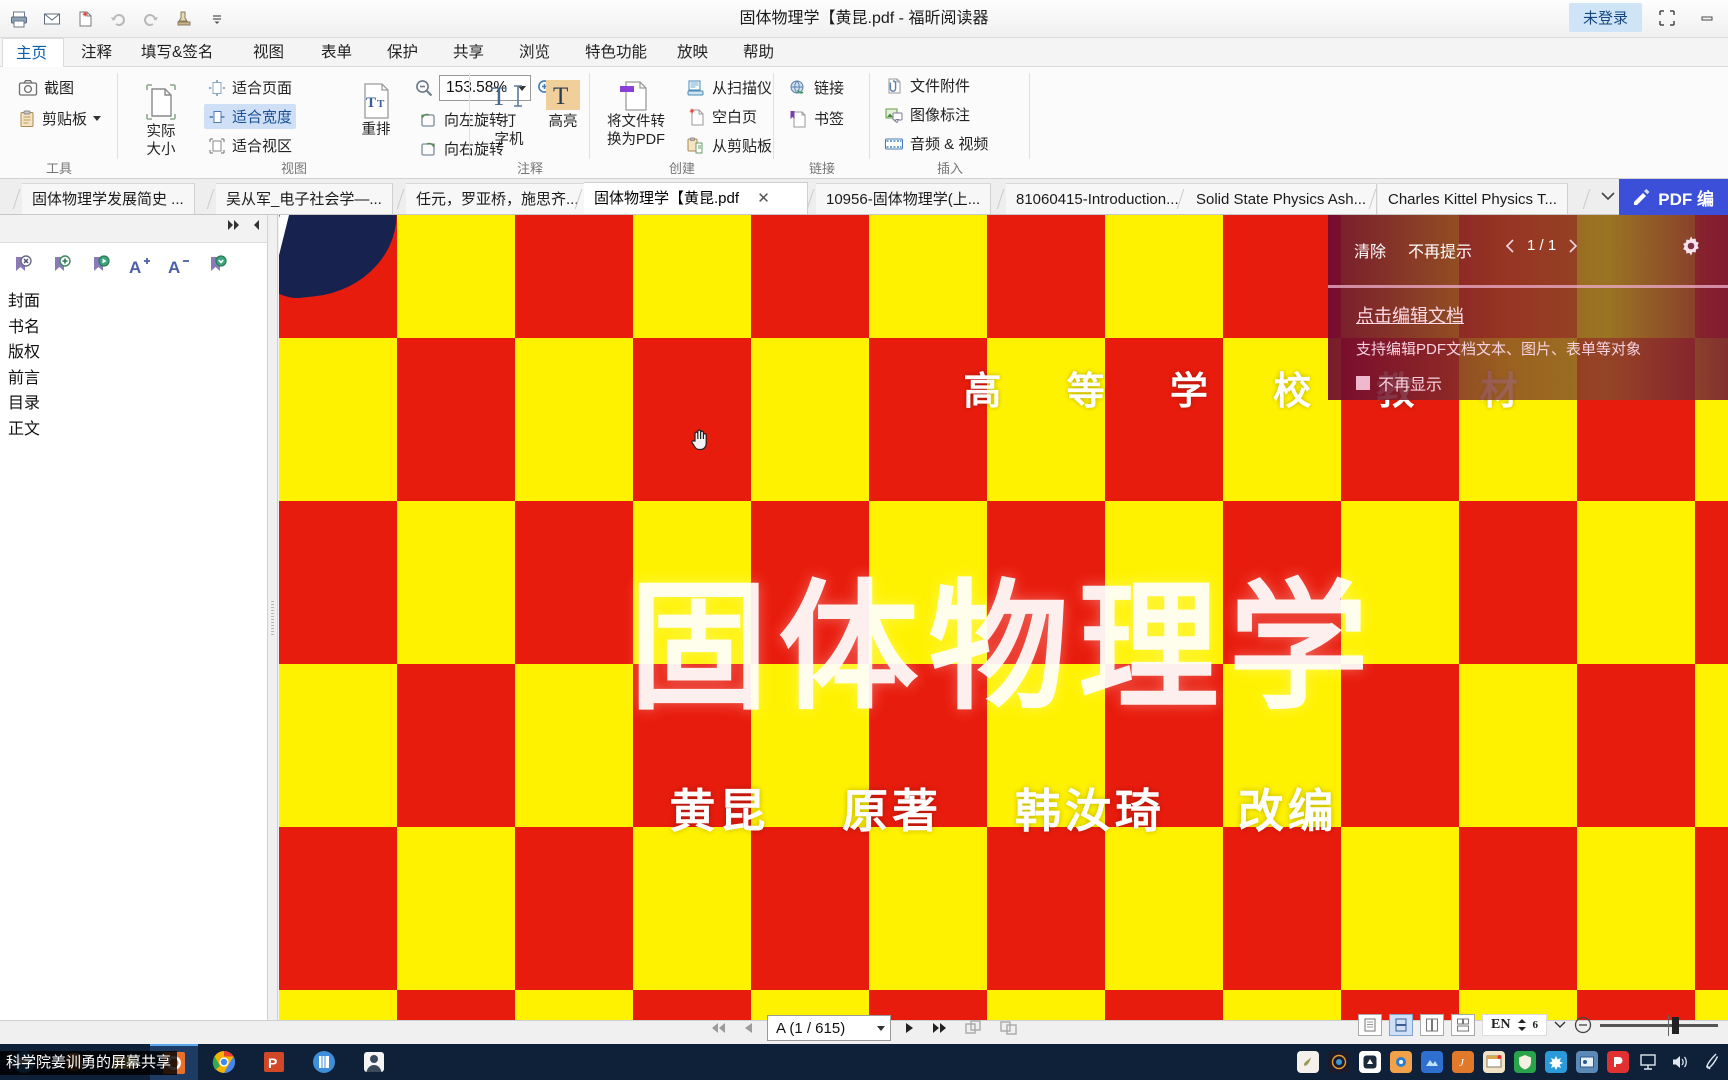 Image resolution: width=1728 pixels, height=1080 pixels. Describe the element at coordinates (140, 266) in the screenshot. I see `font-increase-icon: A` at that location.